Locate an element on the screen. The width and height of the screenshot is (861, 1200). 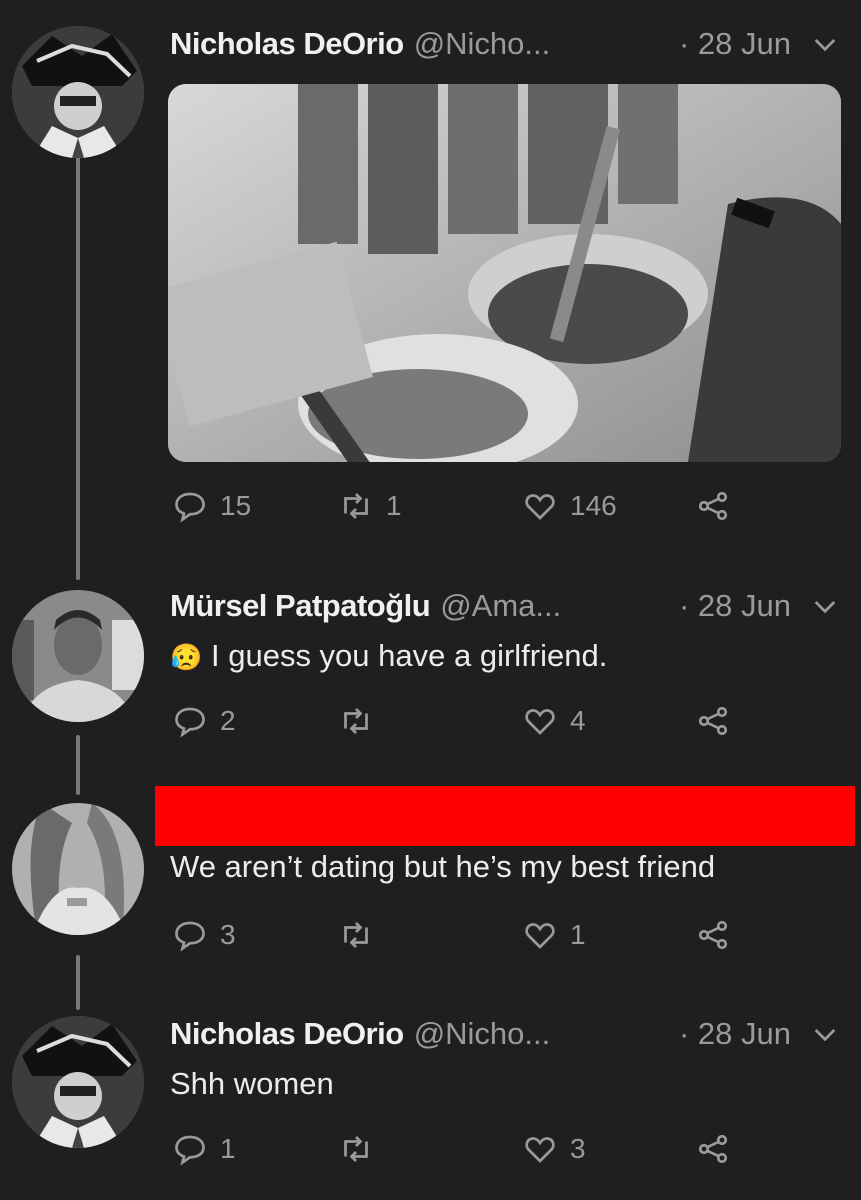
reply-count: 3 is located at coordinates (228, 934).